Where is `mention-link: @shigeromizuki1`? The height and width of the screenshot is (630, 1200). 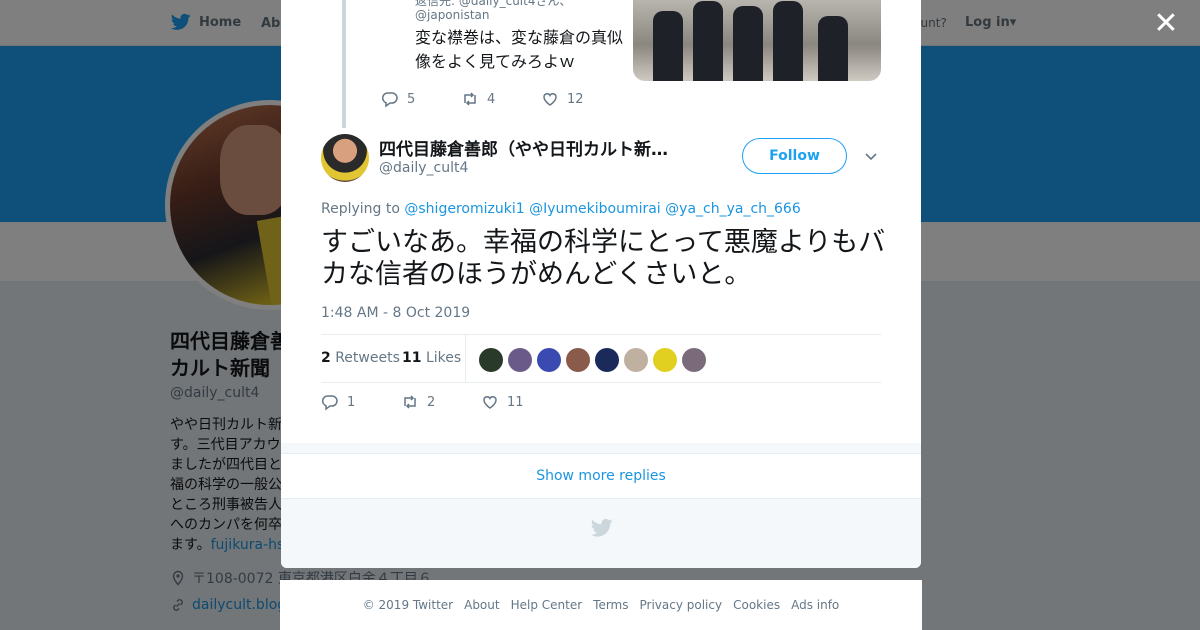 mention-link: @shigeromizuki1 is located at coordinates (464, 209).